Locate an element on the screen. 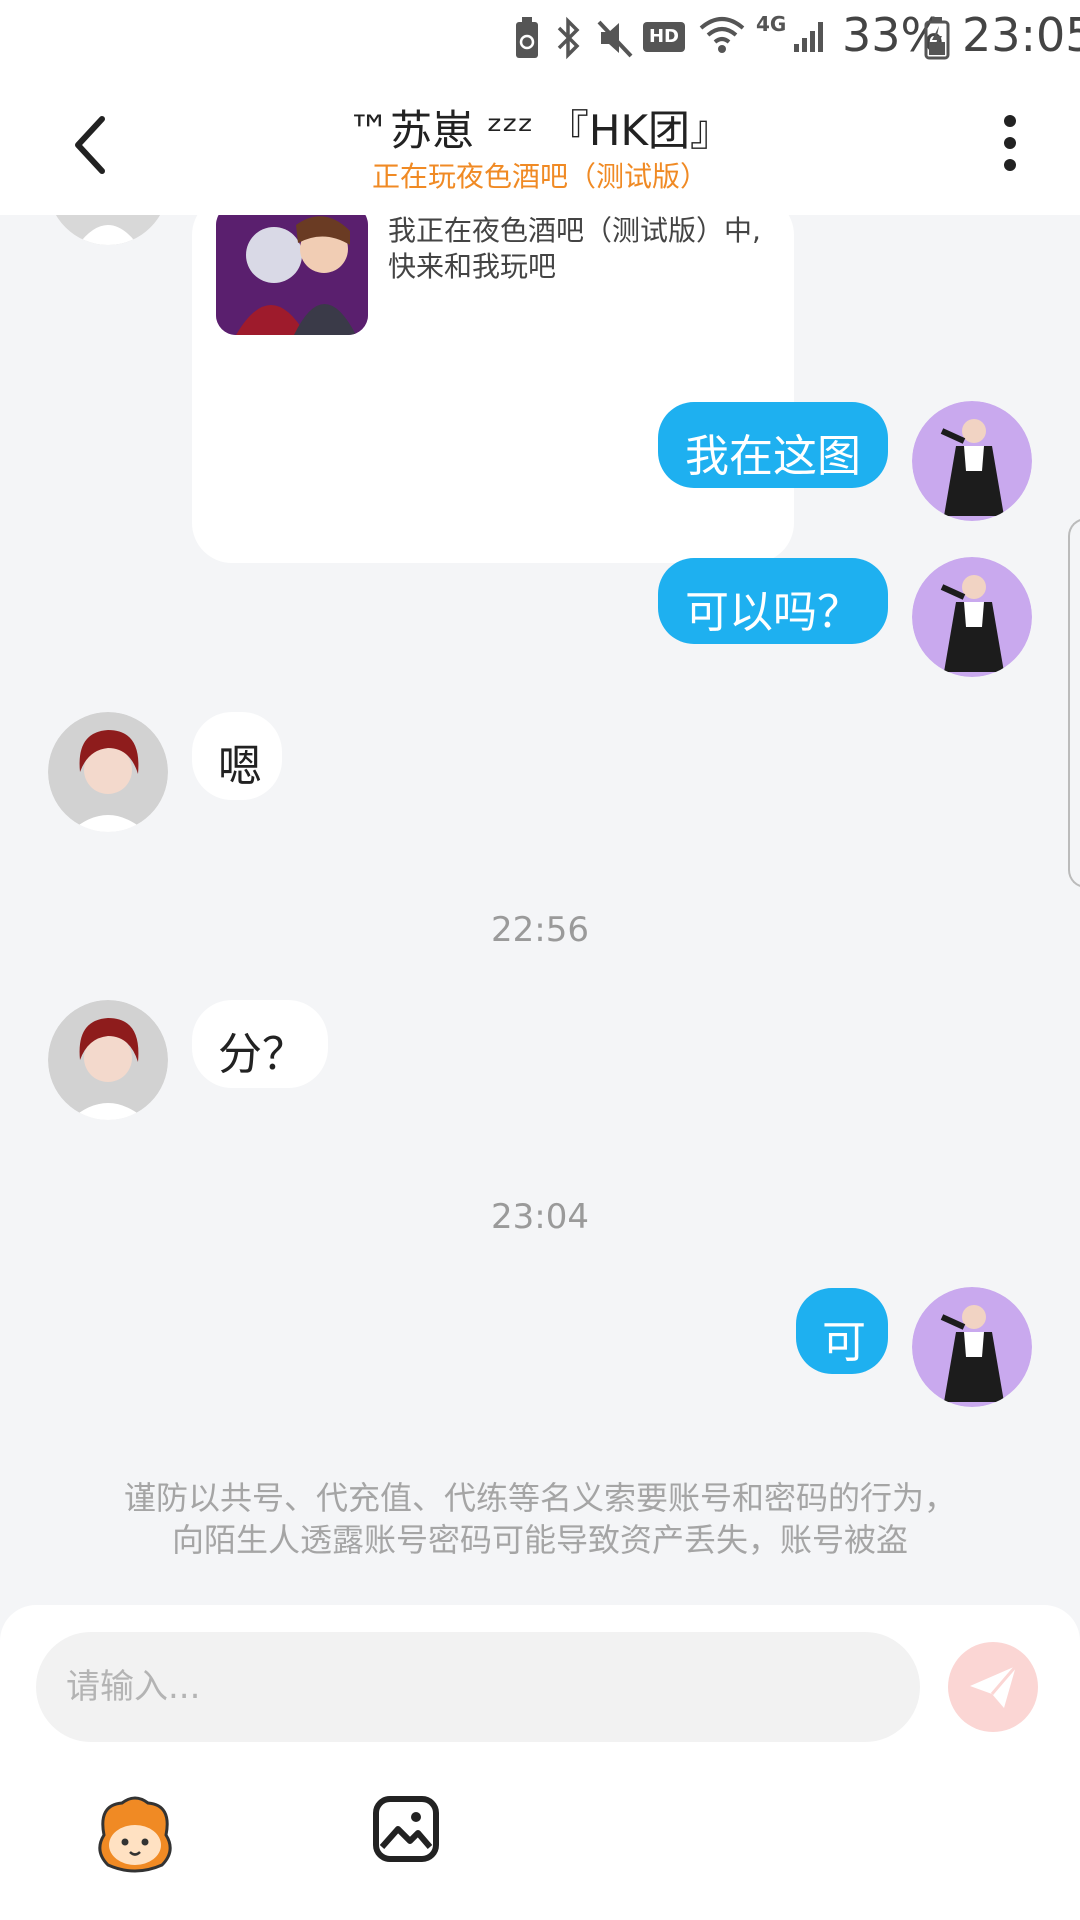 Image resolution: width=1080 pixels, height=1920 pixels. emoji-button is located at coordinates (135, 1834).